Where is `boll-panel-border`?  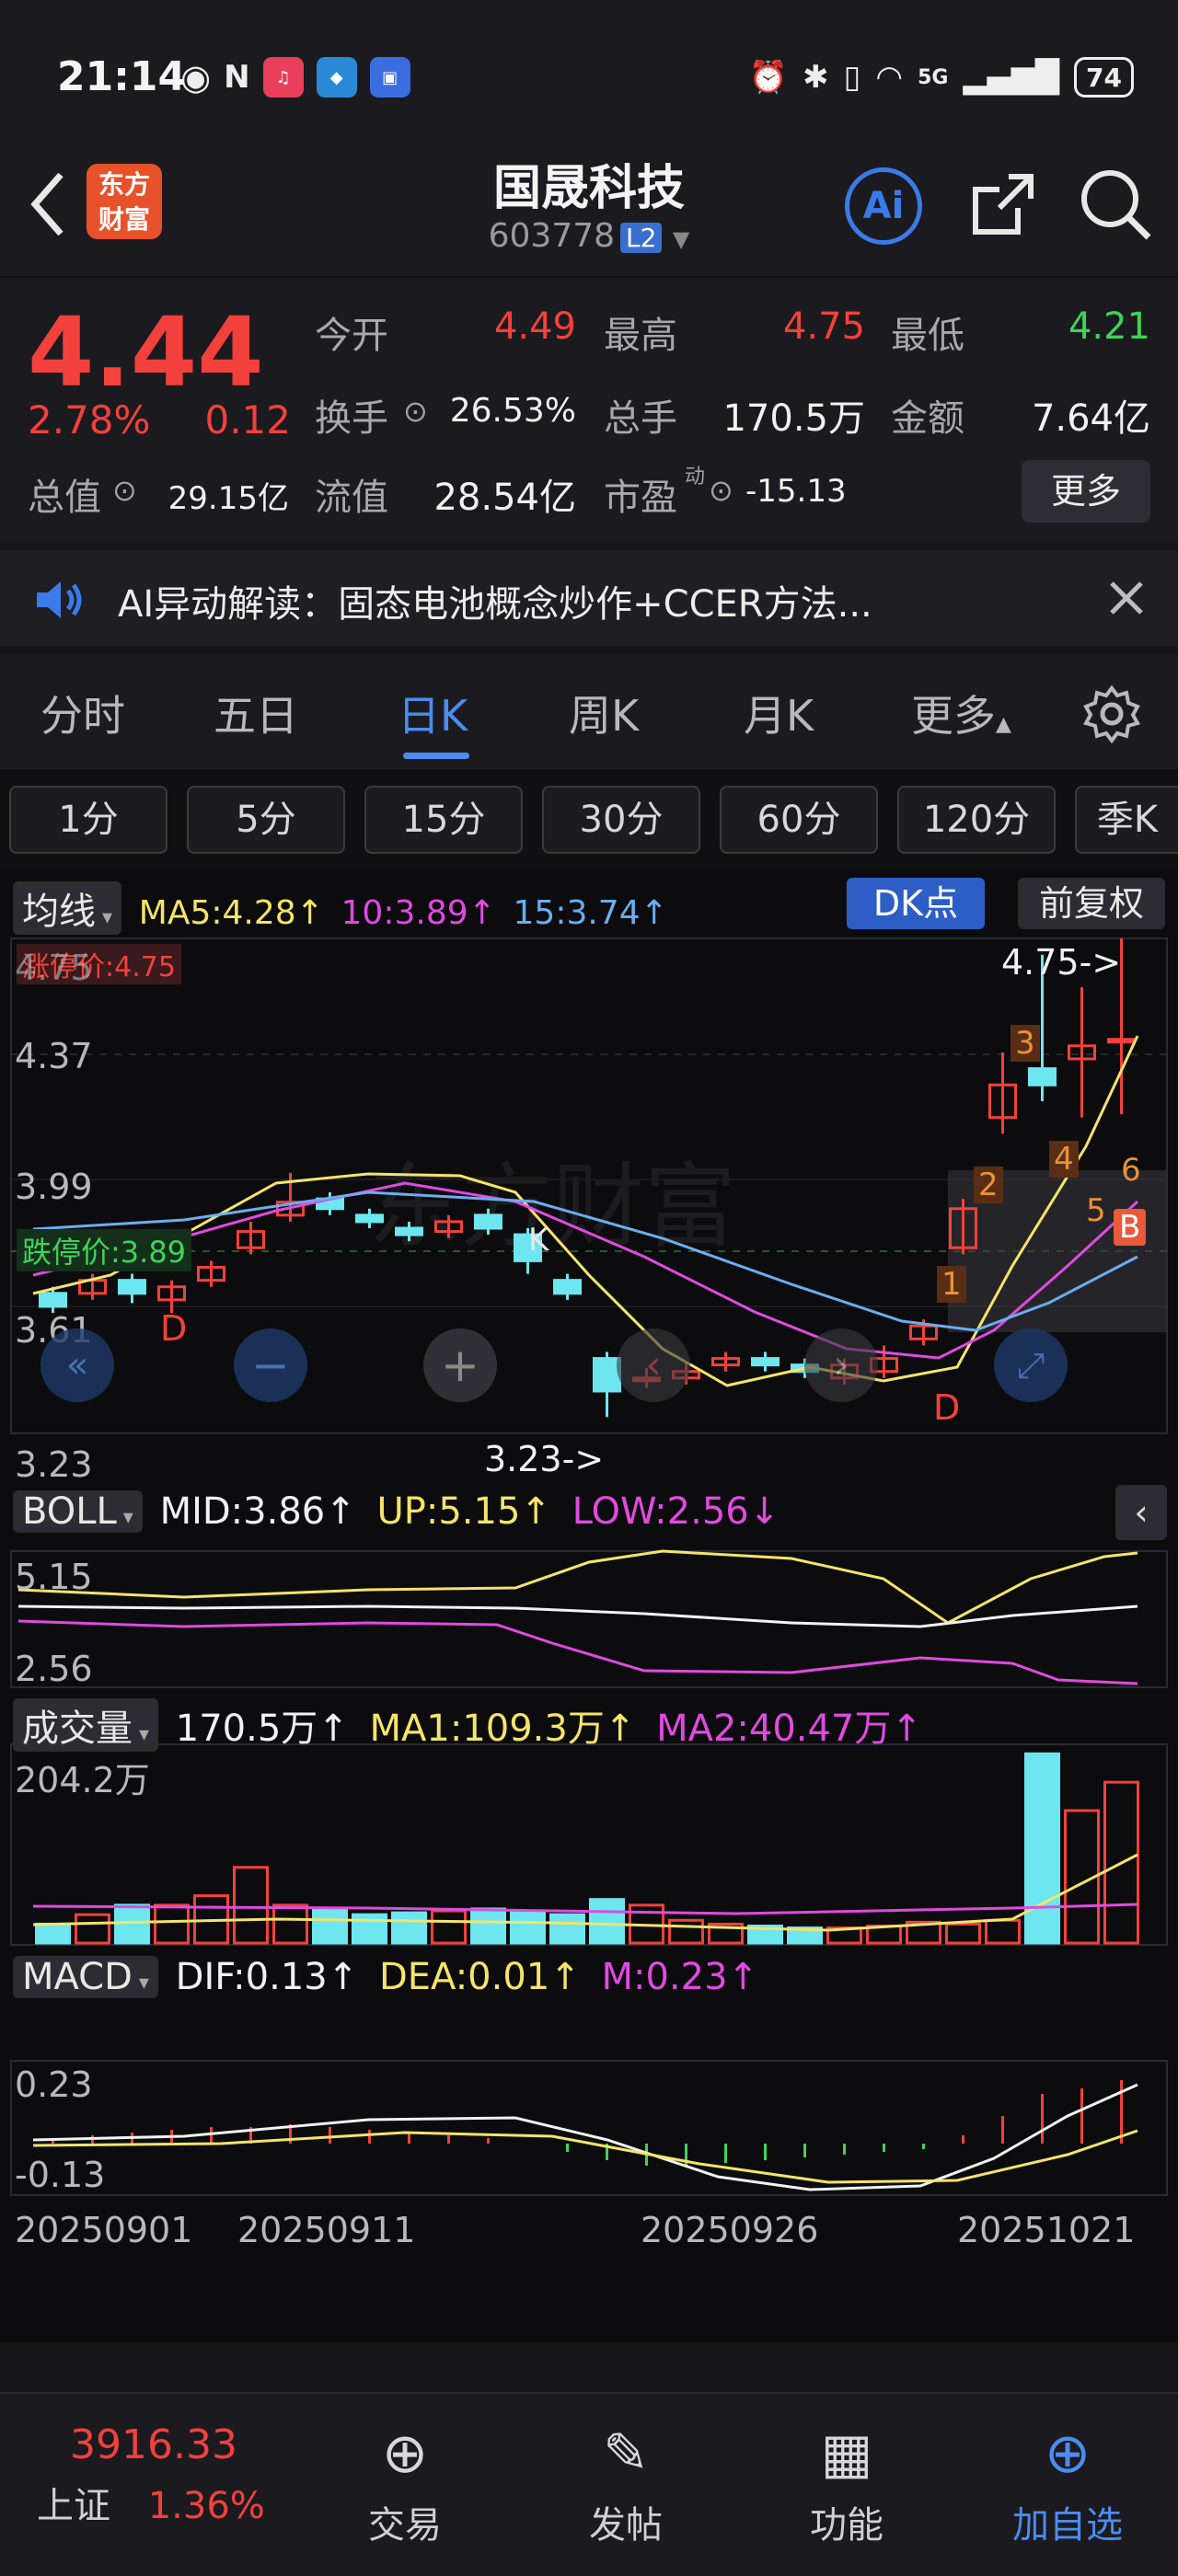
boll-panel-border is located at coordinates (589, 1619).